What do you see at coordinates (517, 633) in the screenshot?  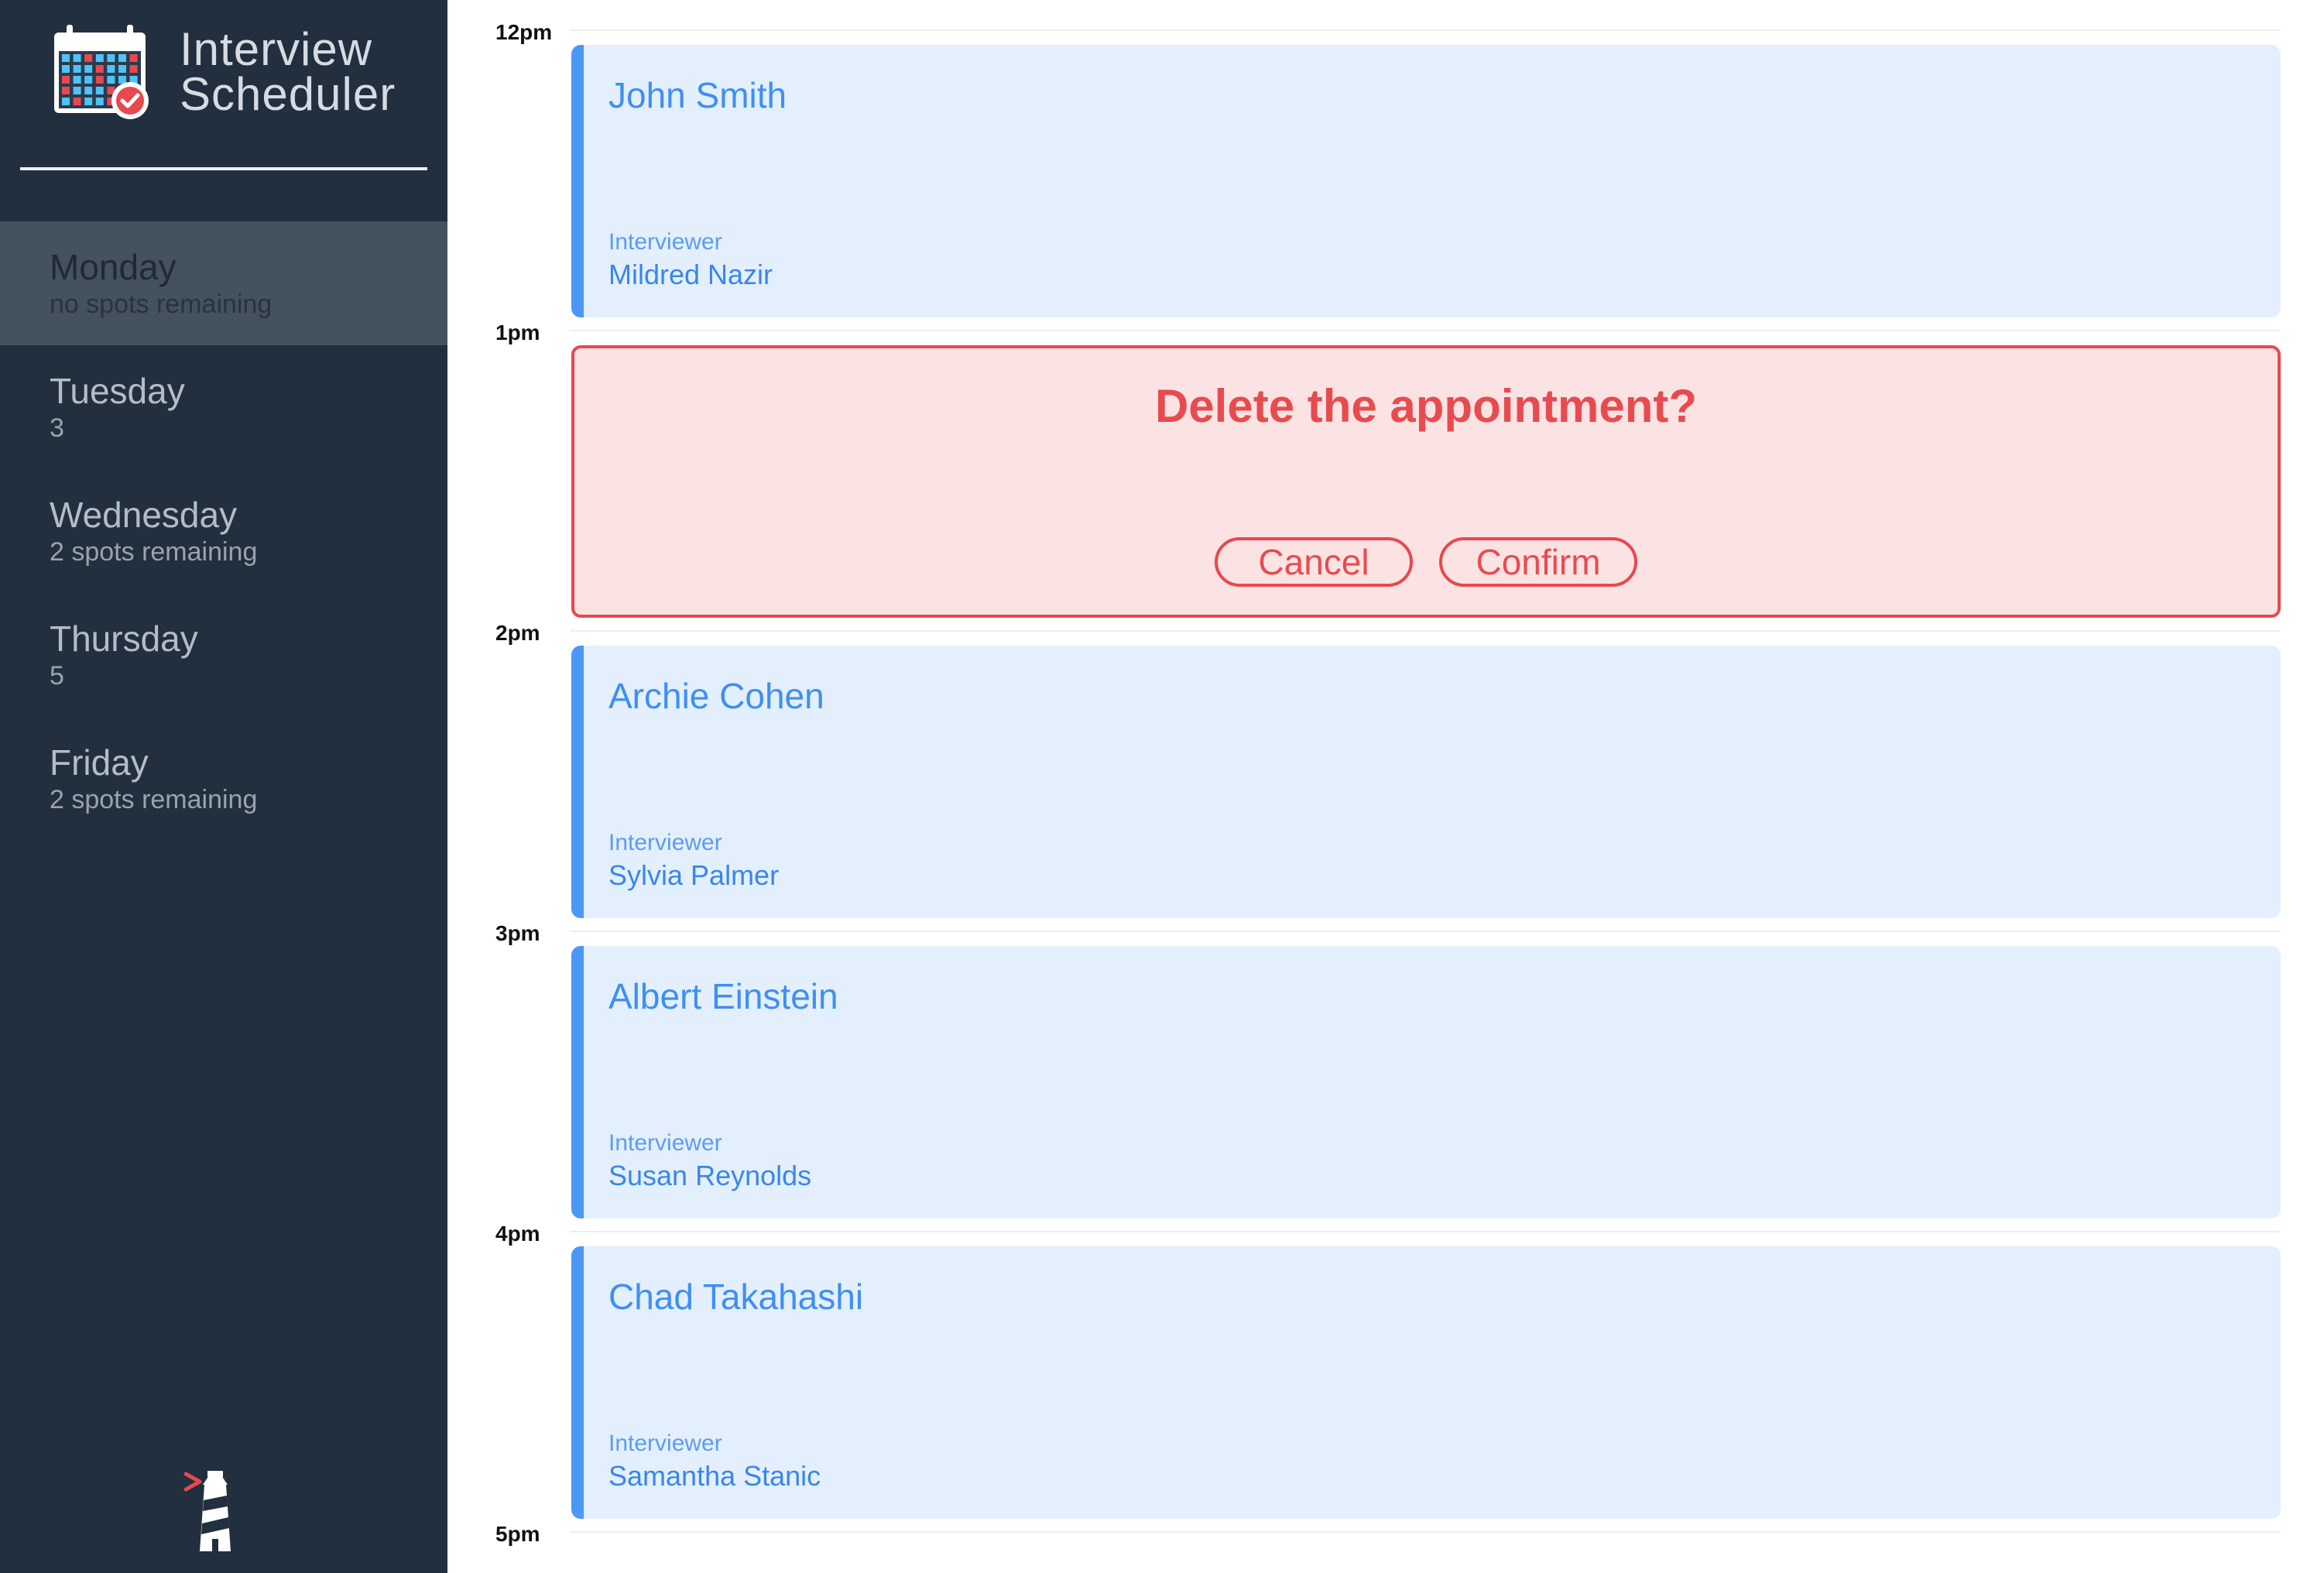 I see `time-label: 2pm` at bounding box center [517, 633].